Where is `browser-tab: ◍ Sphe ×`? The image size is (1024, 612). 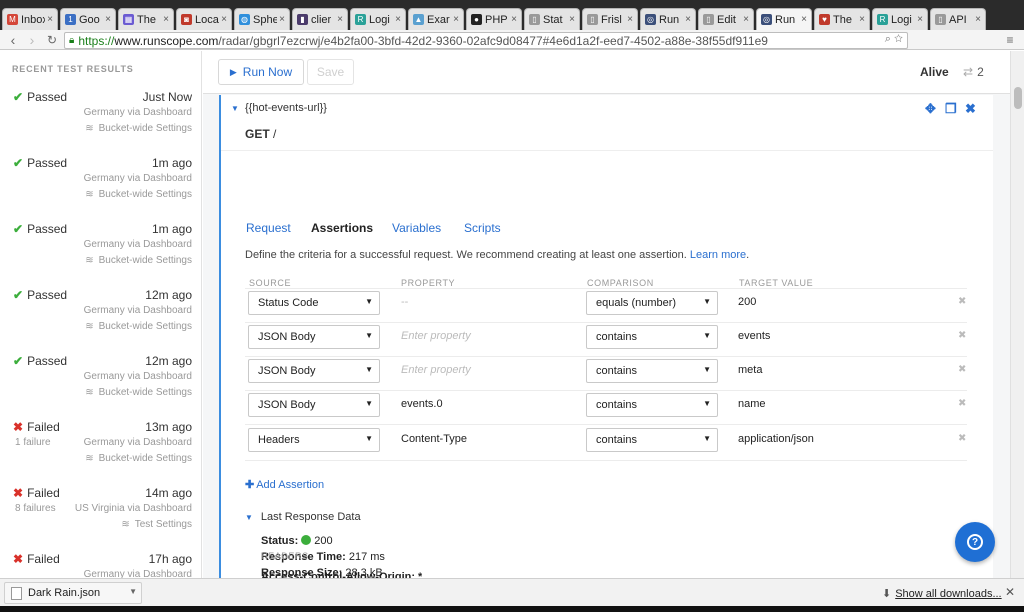
browser-tab: ◍ Sphe × is located at coordinates (262, 19).